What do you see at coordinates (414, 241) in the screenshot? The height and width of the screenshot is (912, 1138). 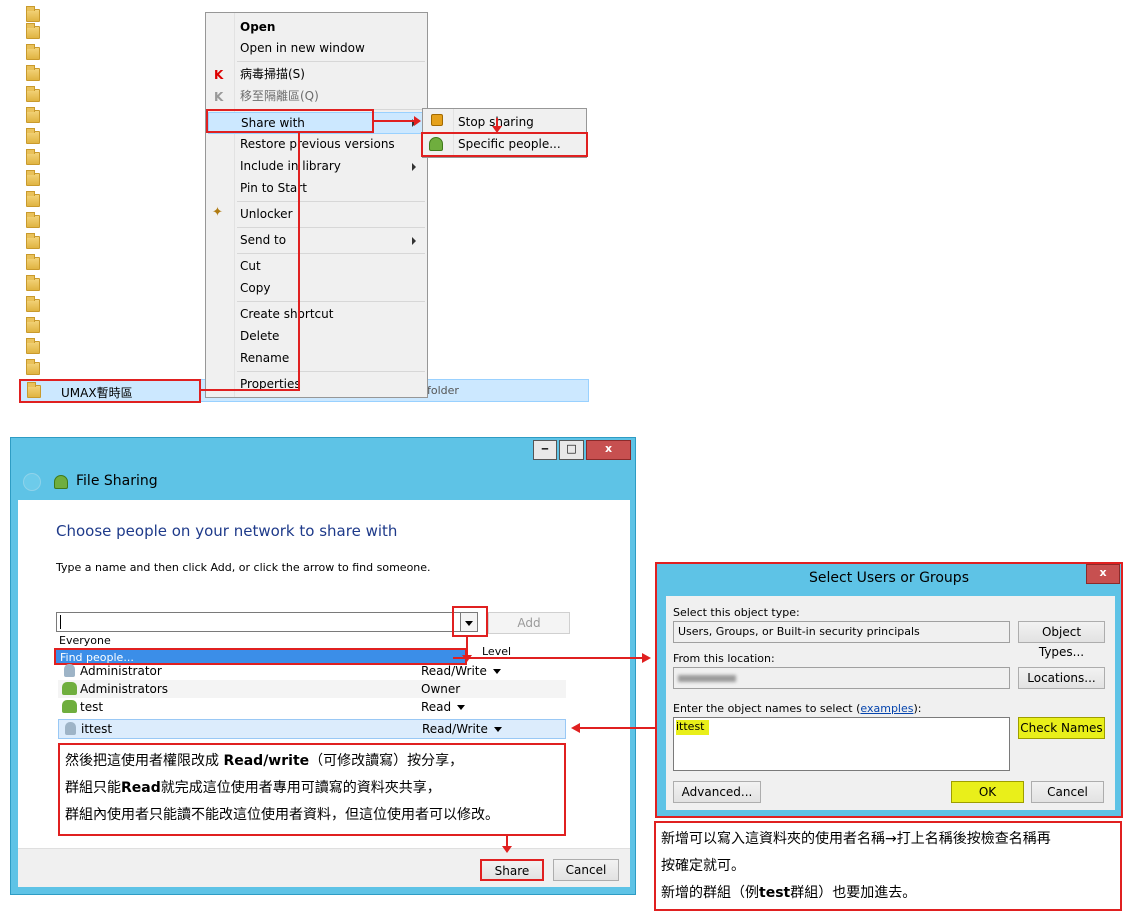 I see `submenu-arrow-icon` at bounding box center [414, 241].